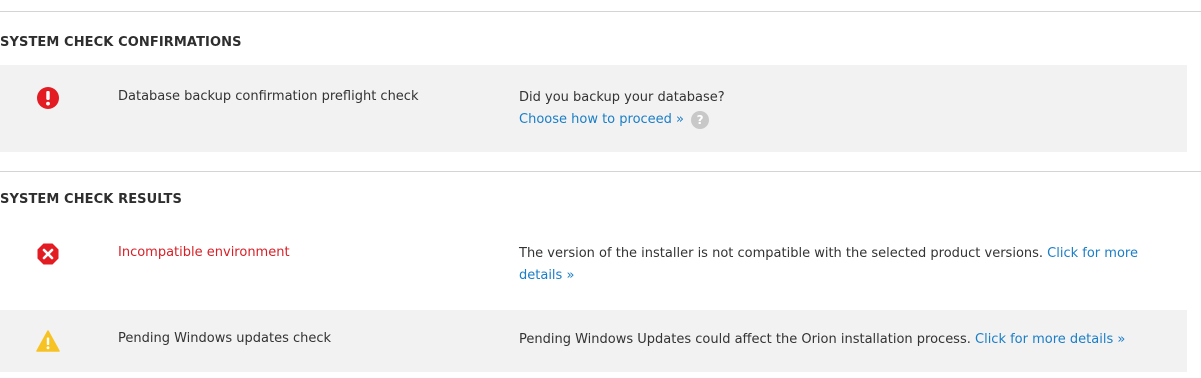  What do you see at coordinates (121, 42) in the screenshot?
I see `confirmations-section-title: SYSTEM CHECK CONFIRMATIONS` at bounding box center [121, 42].